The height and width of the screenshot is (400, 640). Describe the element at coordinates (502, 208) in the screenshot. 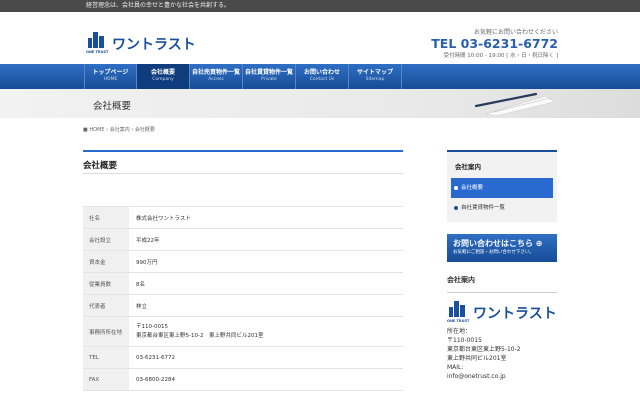

I see `sidebar-item-rental: 自社賃貸物件一覧` at that location.